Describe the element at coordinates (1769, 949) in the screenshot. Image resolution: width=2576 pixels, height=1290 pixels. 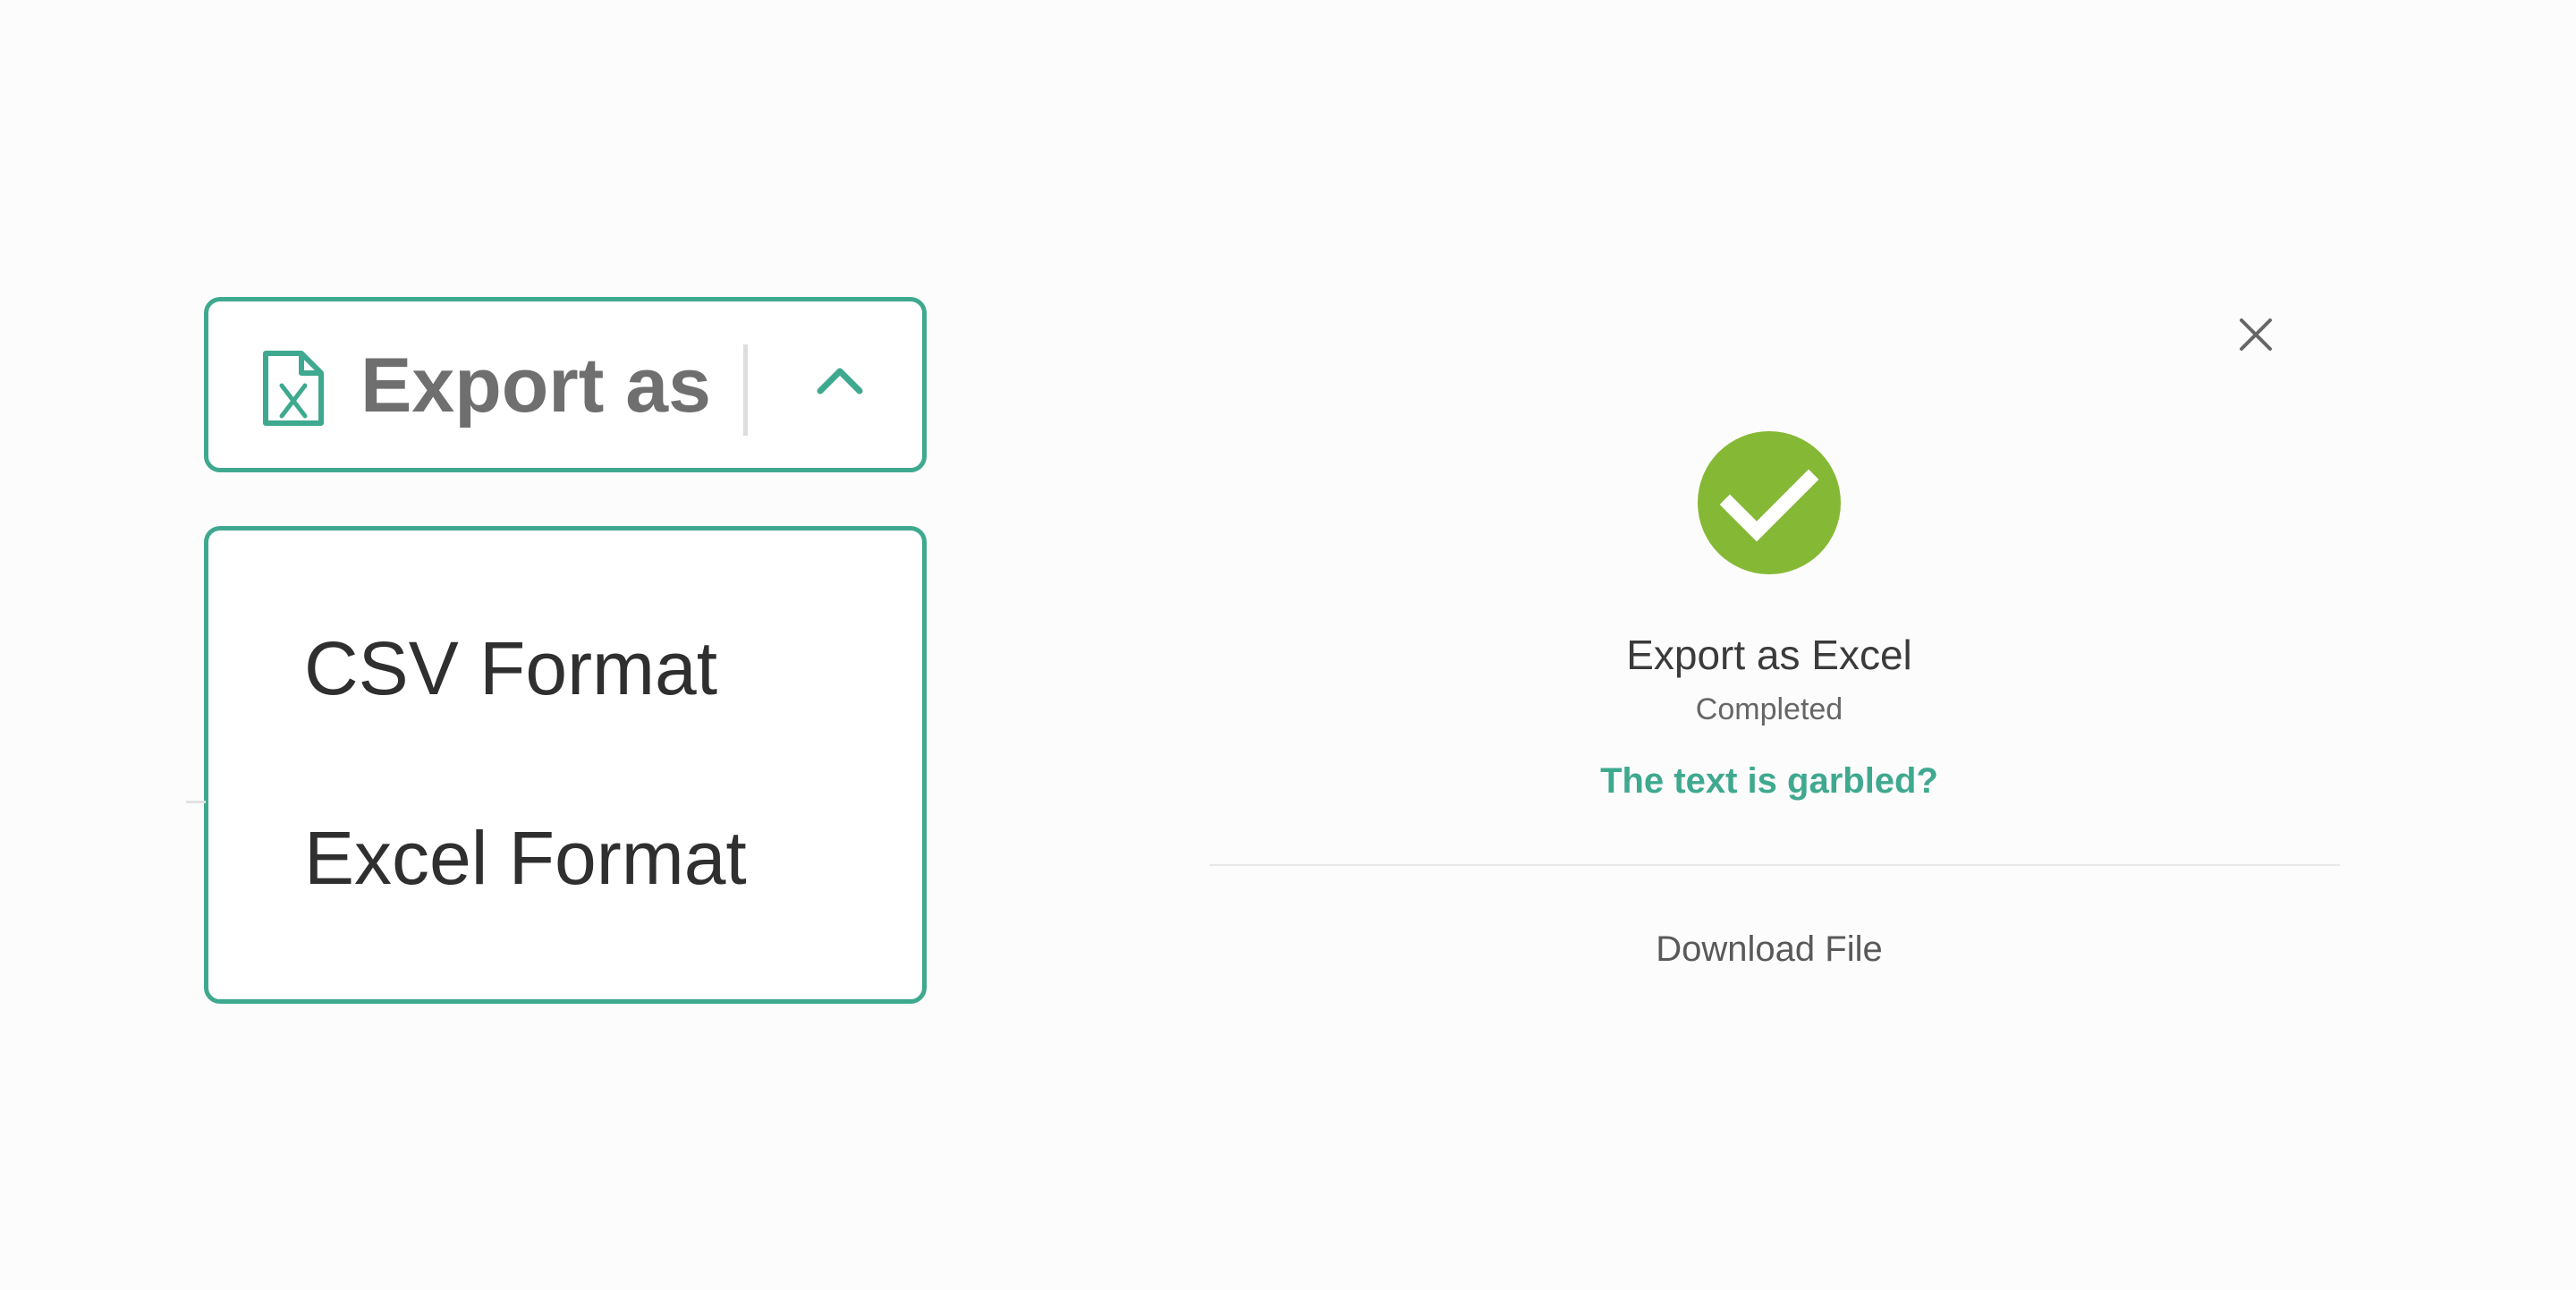
I see `download-file-button: Download File` at that location.